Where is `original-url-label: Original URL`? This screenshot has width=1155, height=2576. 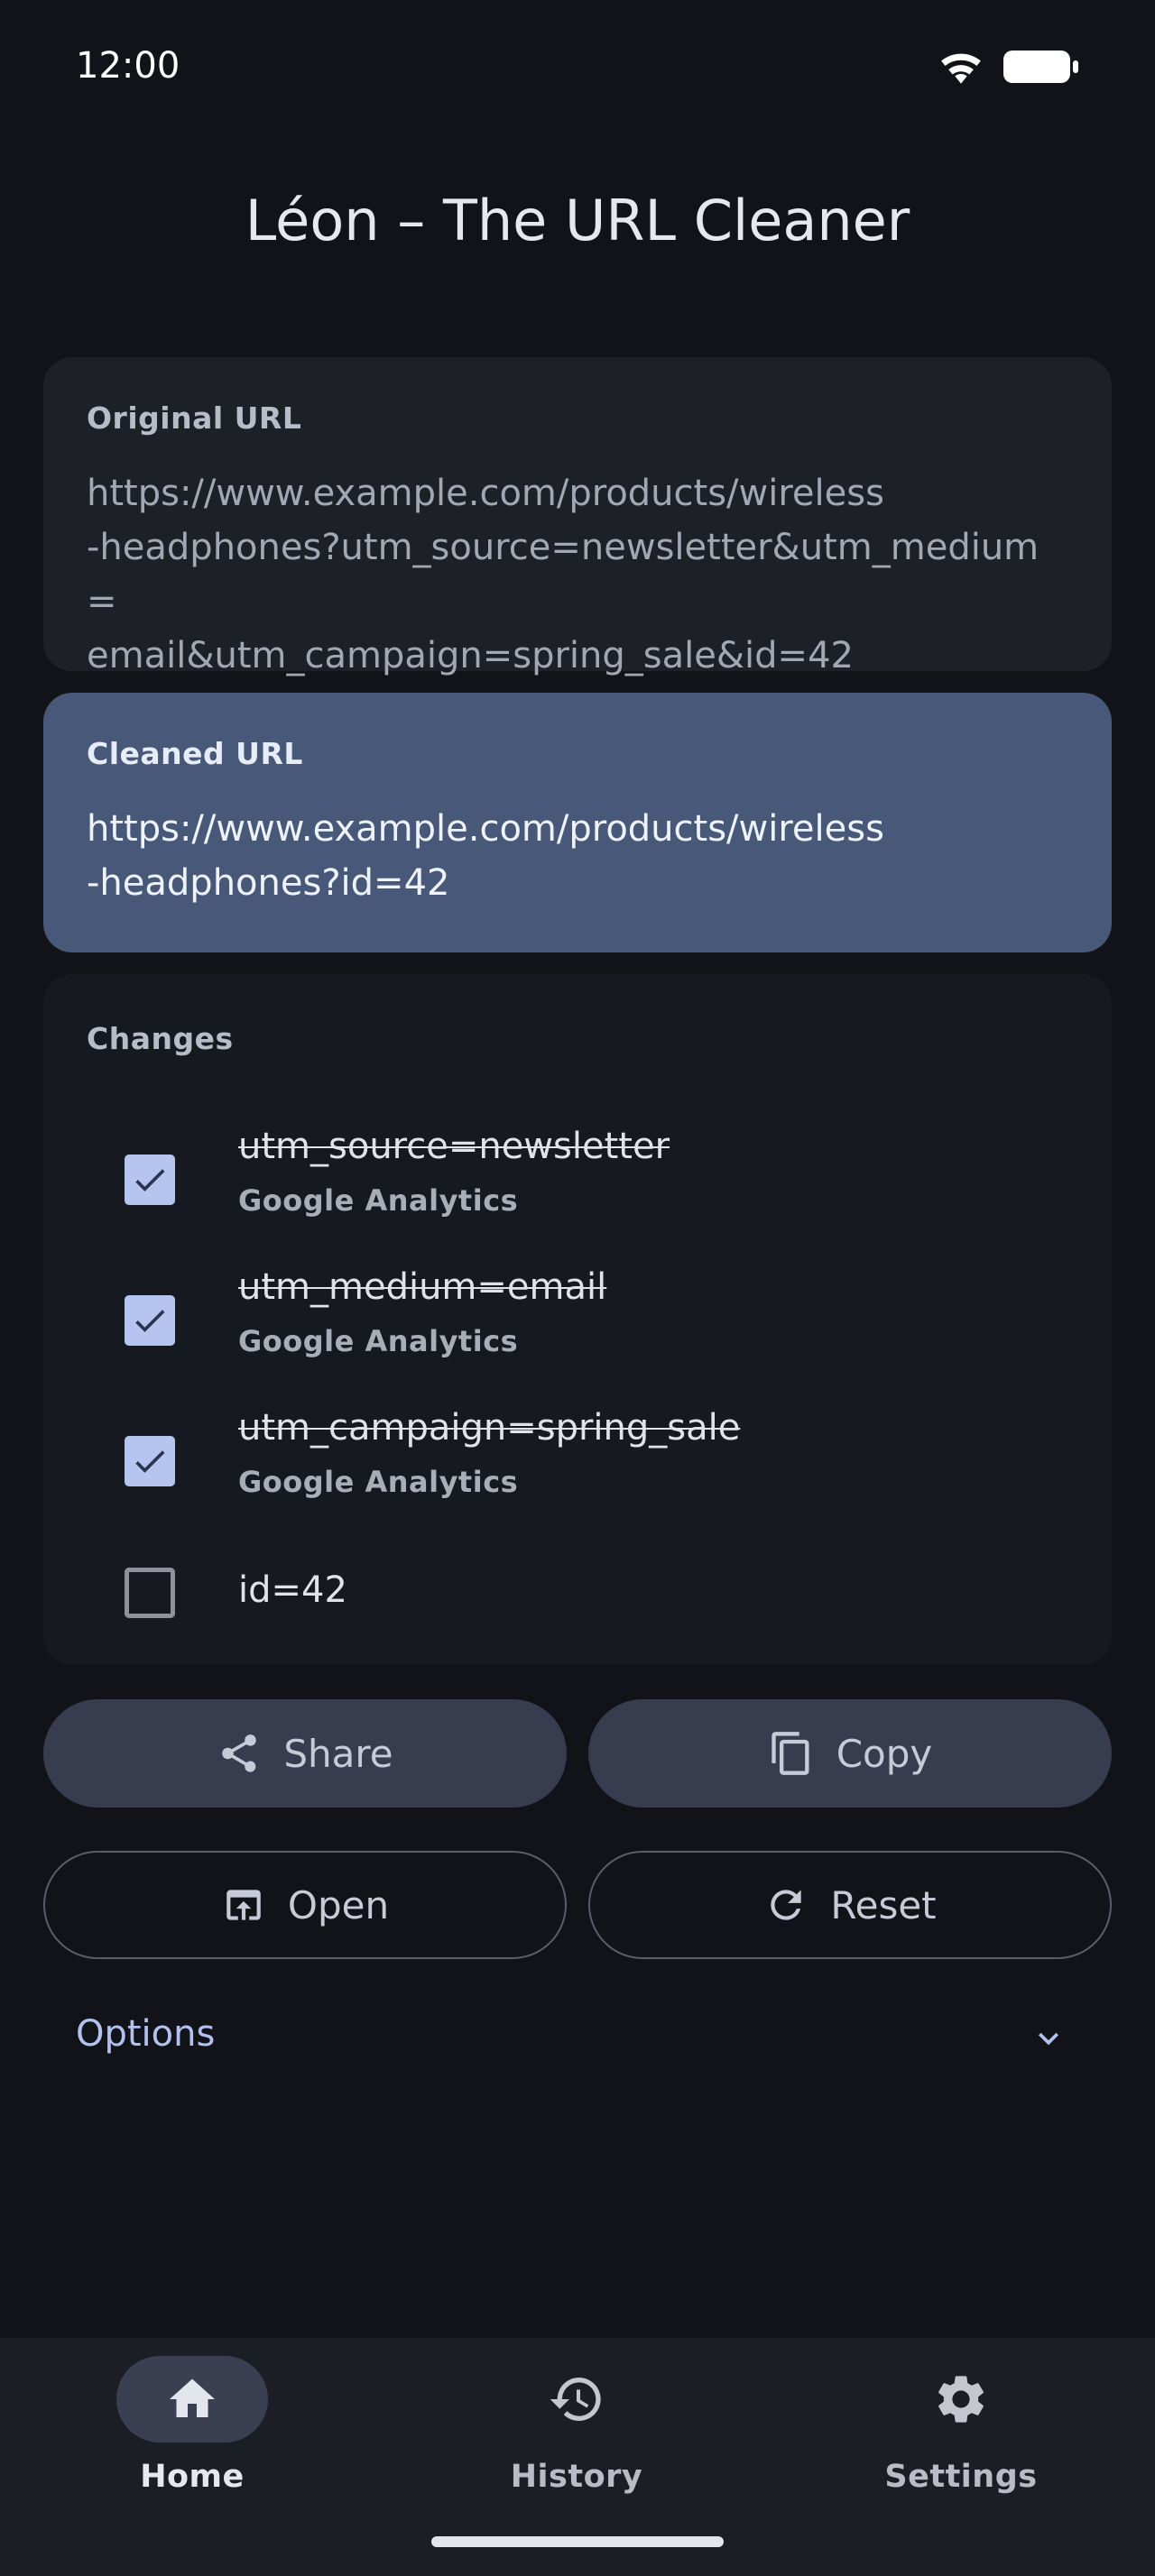
original-url-label: Original URL is located at coordinates (194, 418).